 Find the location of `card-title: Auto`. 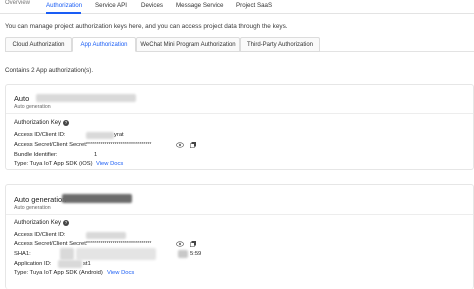

card-title: Auto is located at coordinates (22, 98).